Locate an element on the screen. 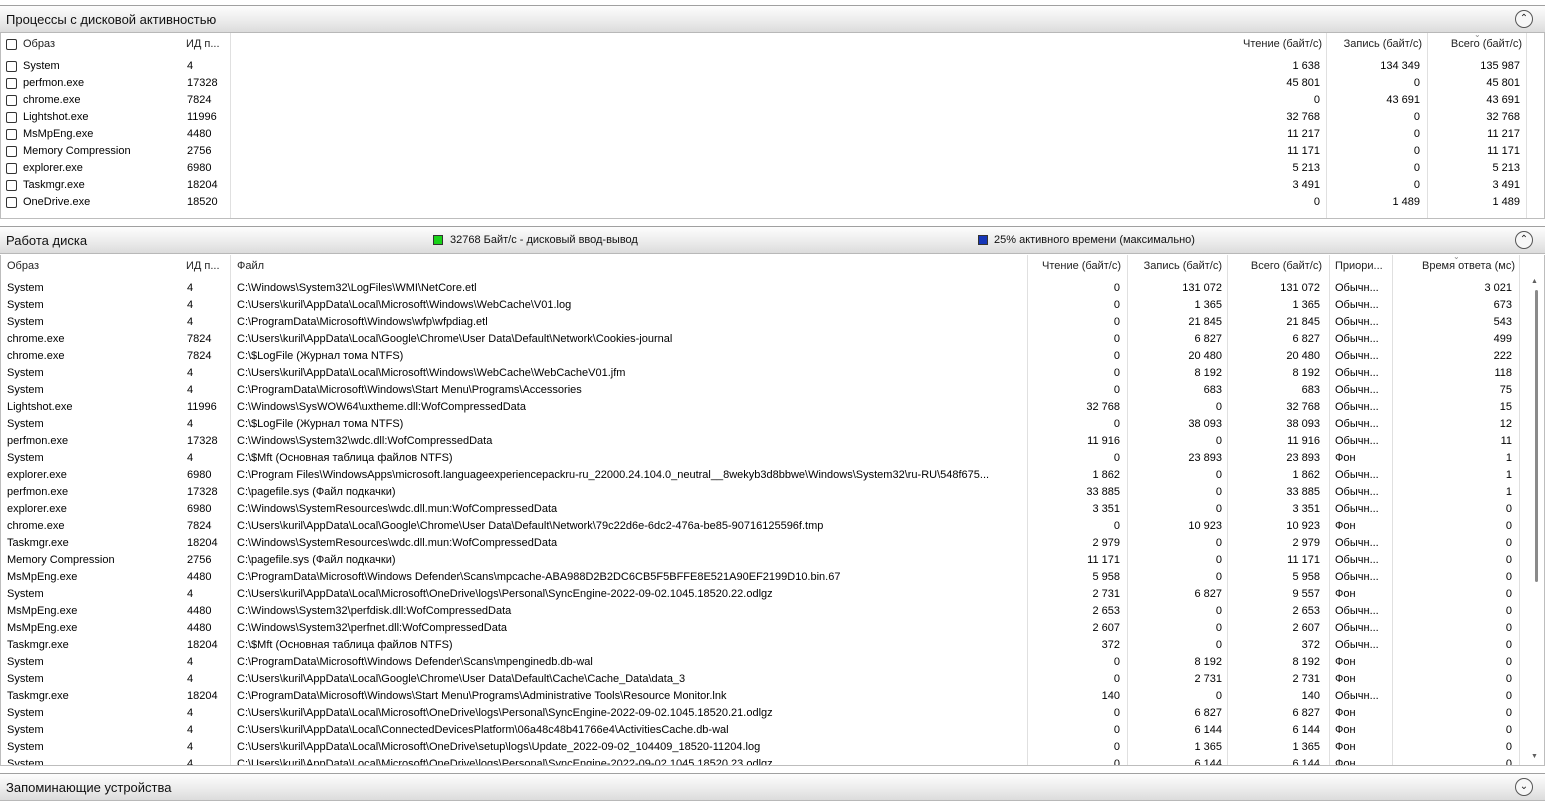 The width and height of the screenshot is (1545, 812). scroll-down-arrow-icon: ▼ is located at coordinates (1534, 756).